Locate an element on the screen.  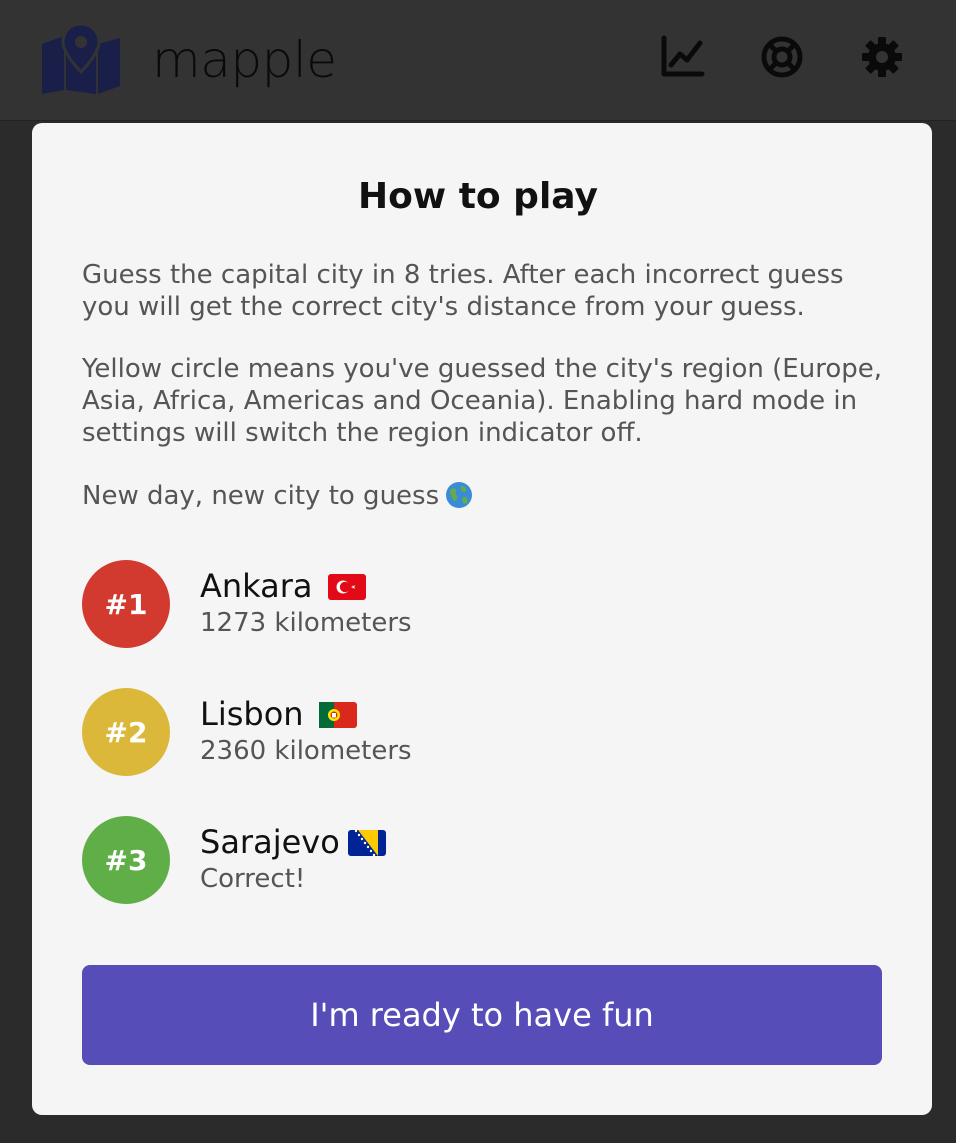
distance-text: 2360 kilometers is located at coordinates (306, 751).